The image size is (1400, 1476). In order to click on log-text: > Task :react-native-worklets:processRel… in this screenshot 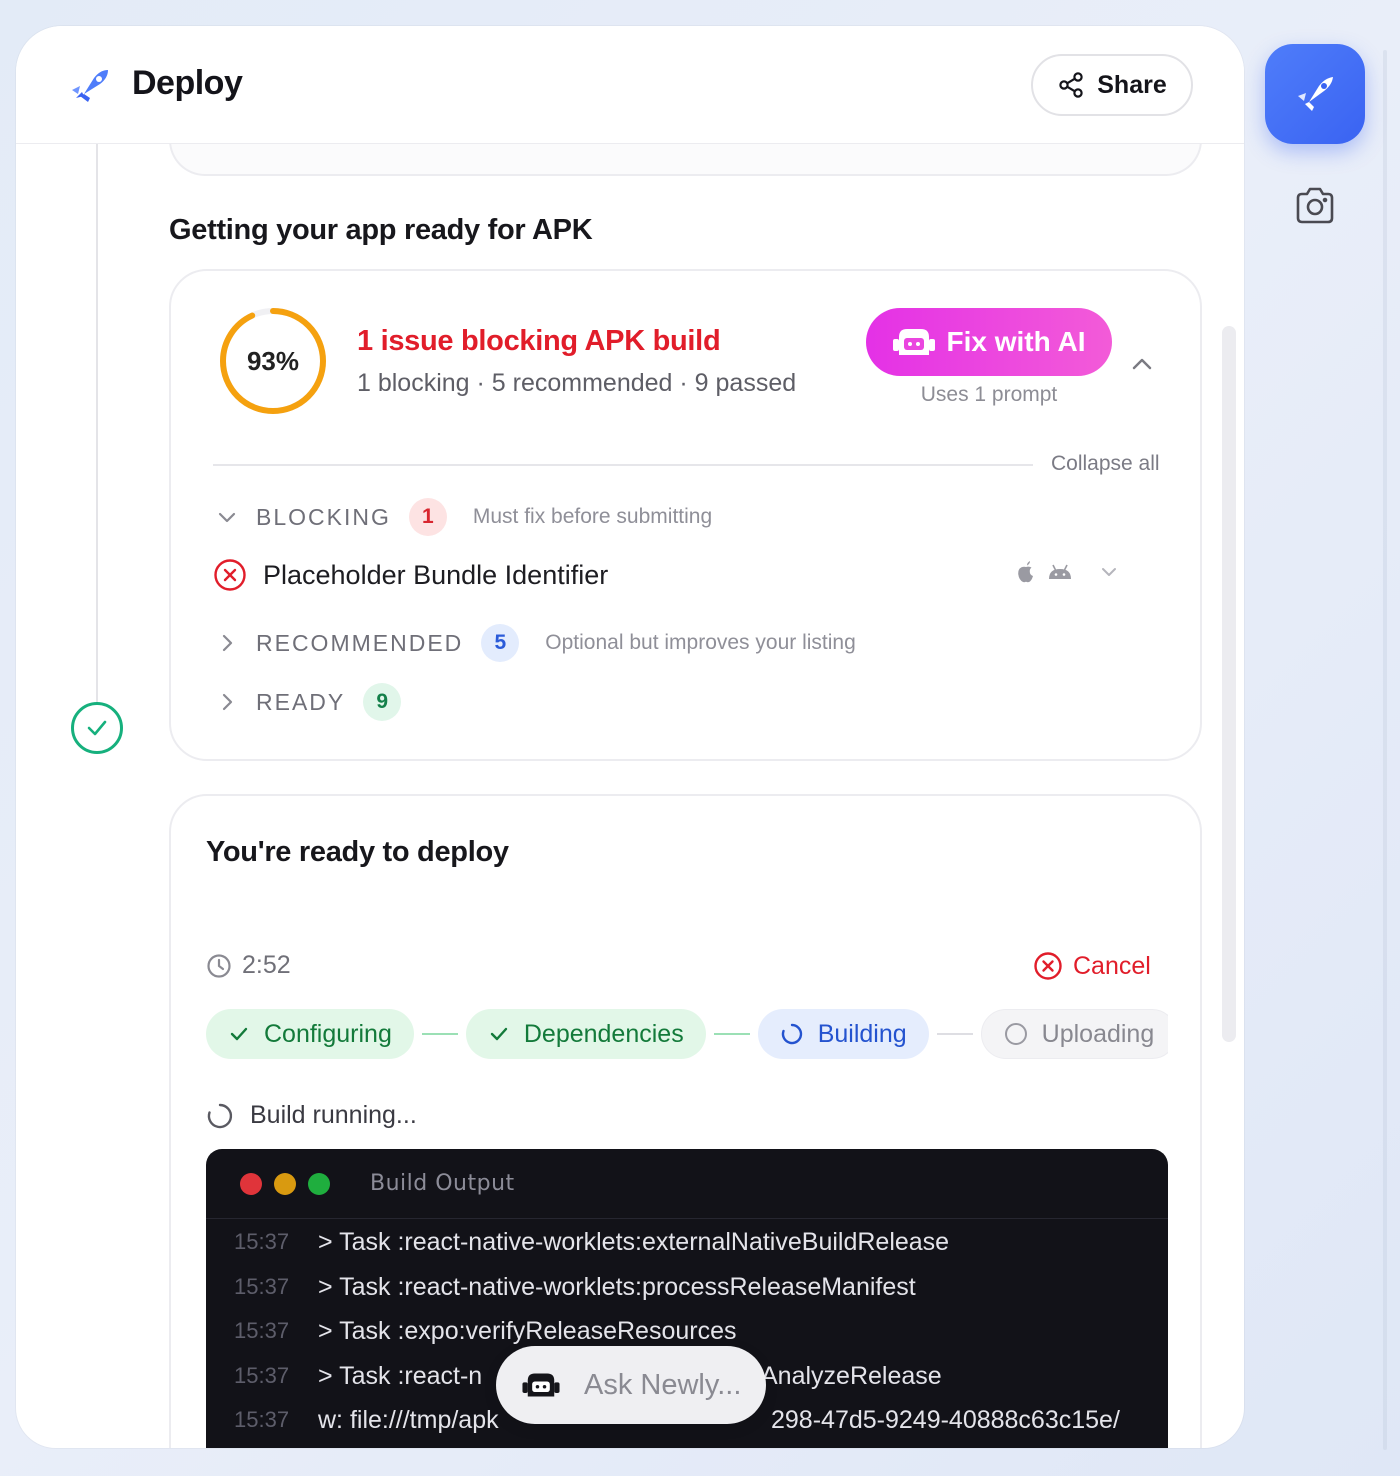, I will do `click(617, 1286)`.